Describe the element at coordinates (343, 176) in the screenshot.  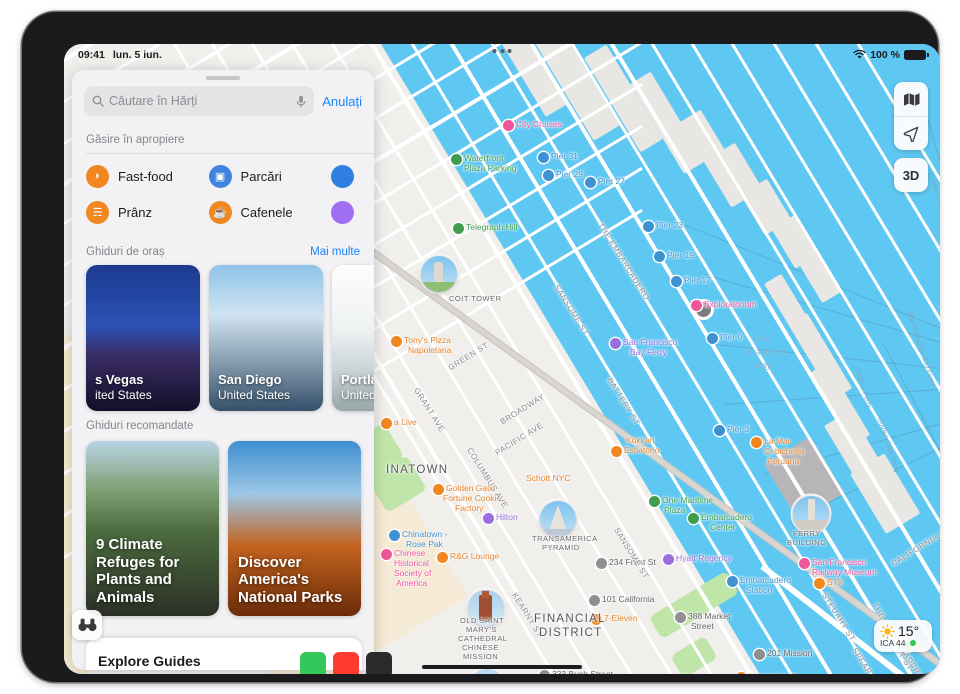
I see `partial-blue-icon` at that location.